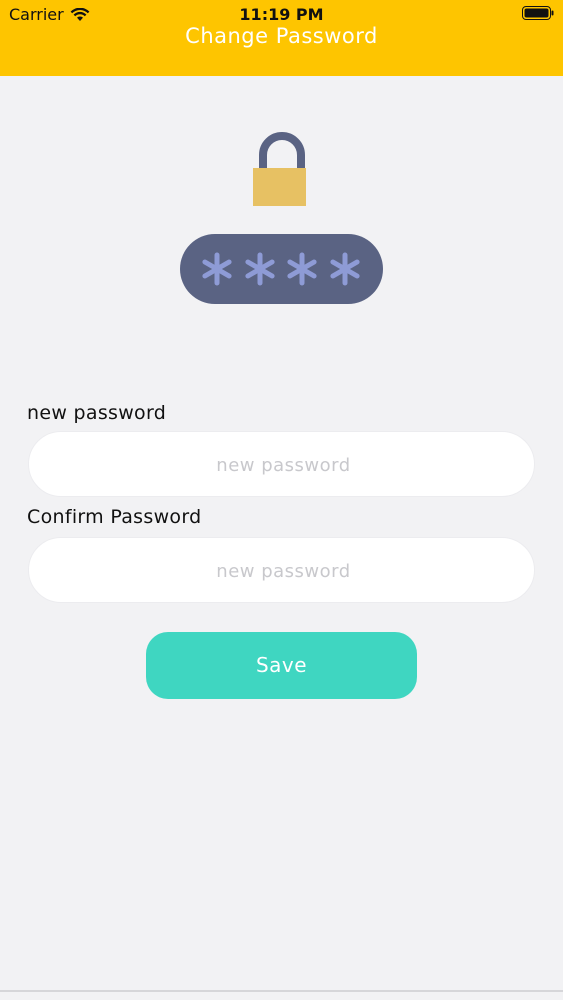 This screenshot has width=563, height=1000. I want to click on new-password-field-container, so click(283, 464).